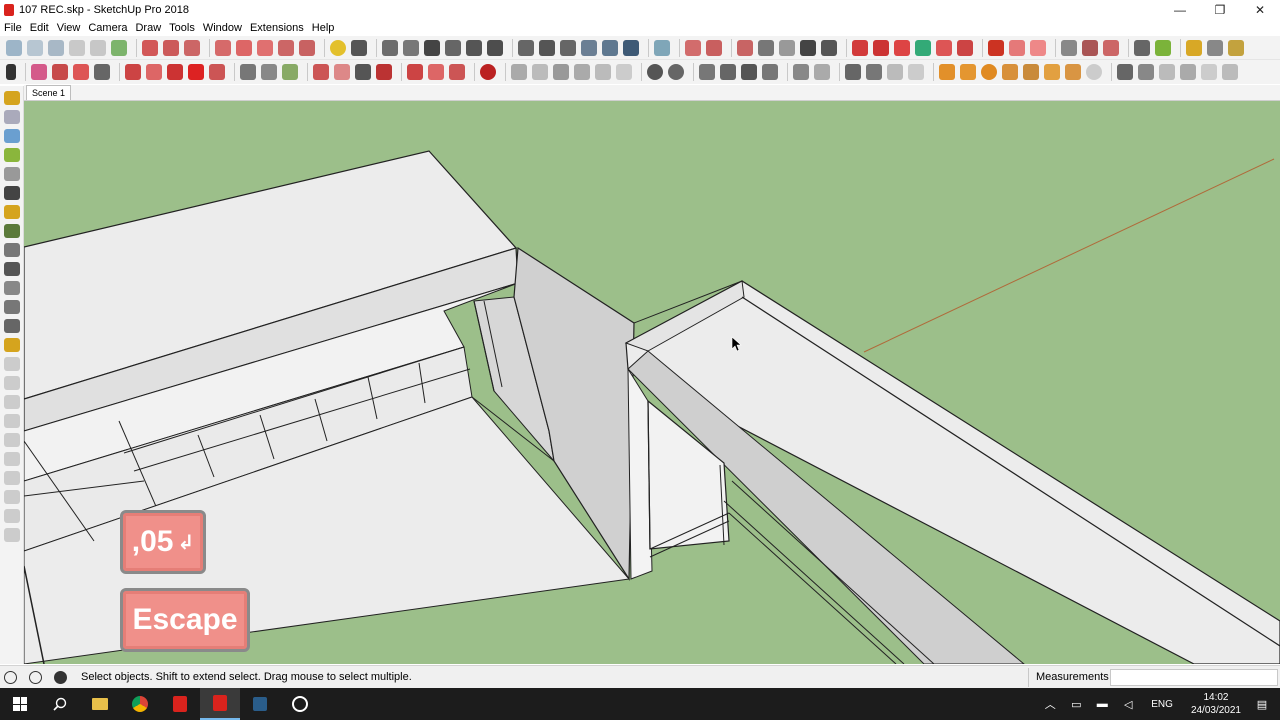 This screenshot has width=1280, height=720. What do you see at coordinates (150, 47) in the screenshot?
I see `erase-icon` at bounding box center [150, 47].